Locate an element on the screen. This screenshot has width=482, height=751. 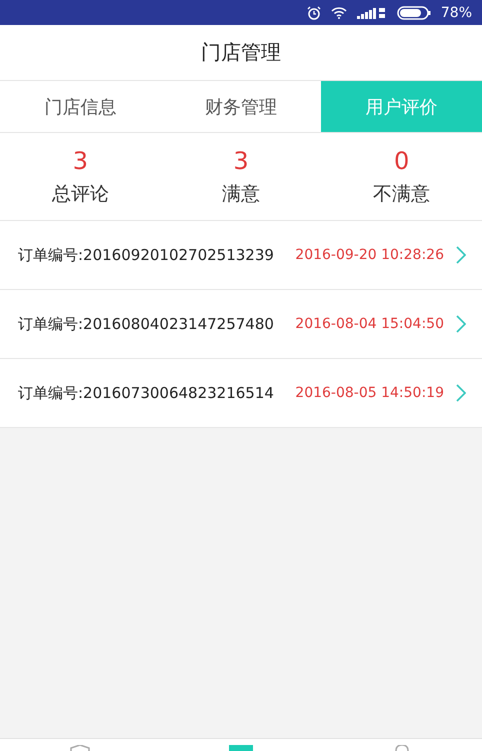
order-row: 订单编号:20160730064823216514 2016-08-05 14:50:19 is located at coordinates (241, 393).